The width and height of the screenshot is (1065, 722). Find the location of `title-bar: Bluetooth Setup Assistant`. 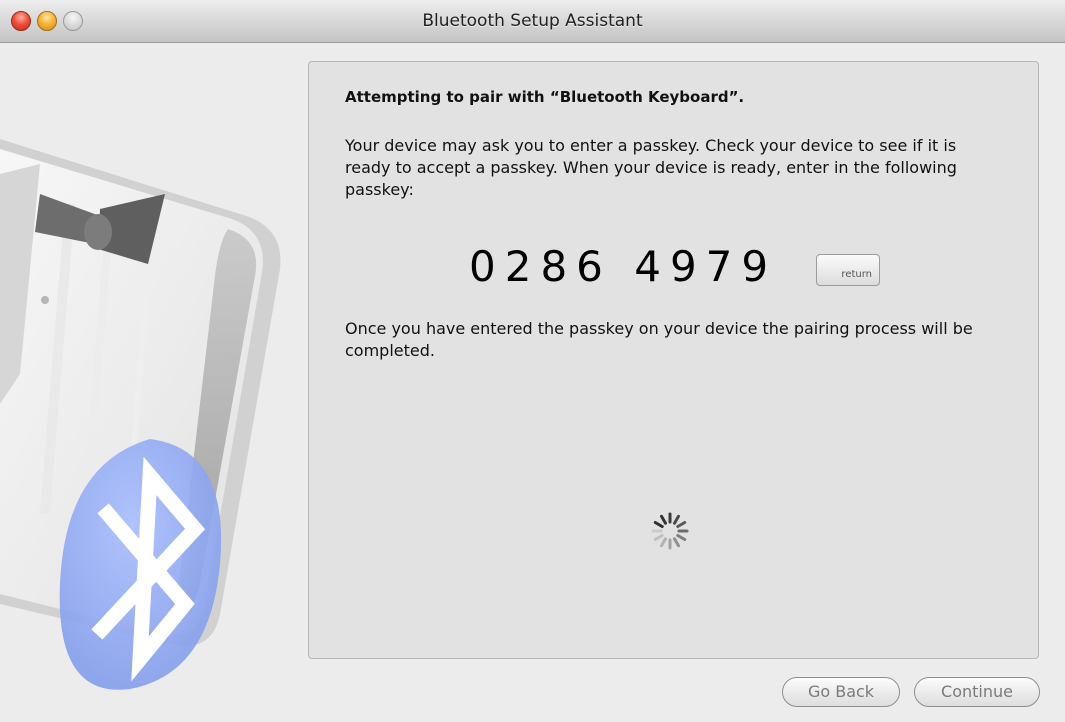

title-bar: Bluetooth Setup Assistant is located at coordinates (532, 21).